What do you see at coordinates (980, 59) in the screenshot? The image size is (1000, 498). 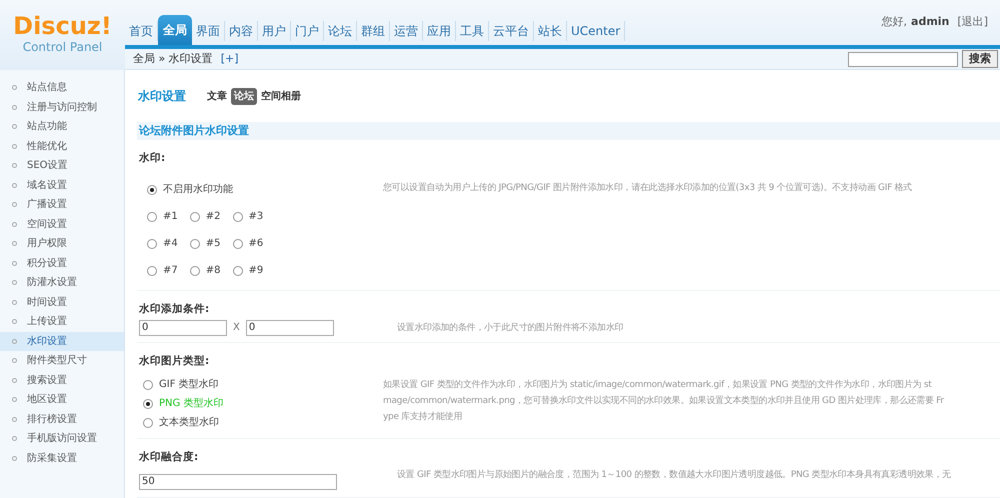 I see `search-button: 搜索` at bounding box center [980, 59].